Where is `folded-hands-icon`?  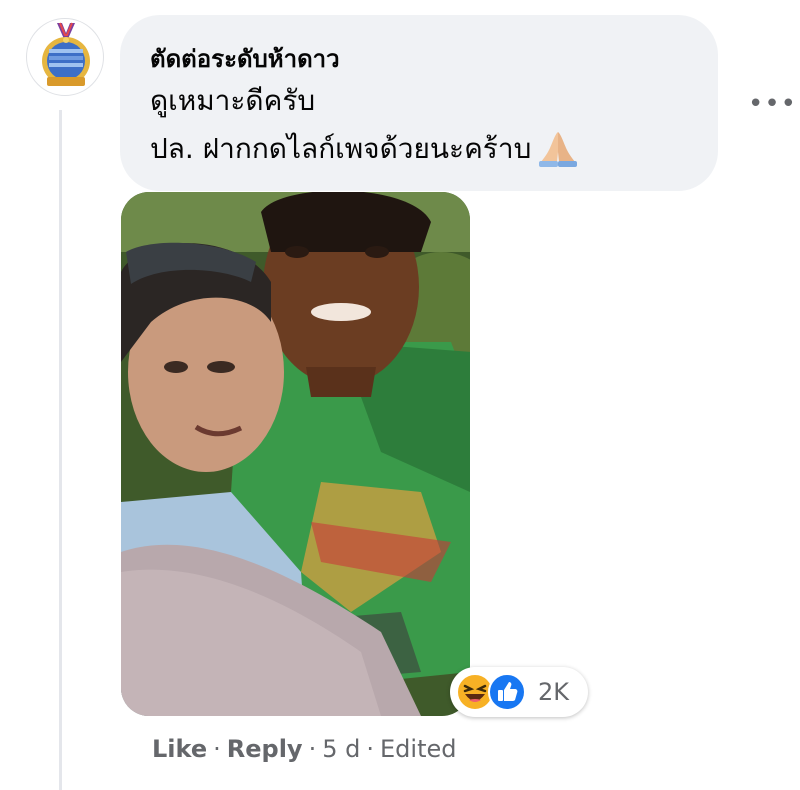 folded-hands-icon is located at coordinates (558, 149).